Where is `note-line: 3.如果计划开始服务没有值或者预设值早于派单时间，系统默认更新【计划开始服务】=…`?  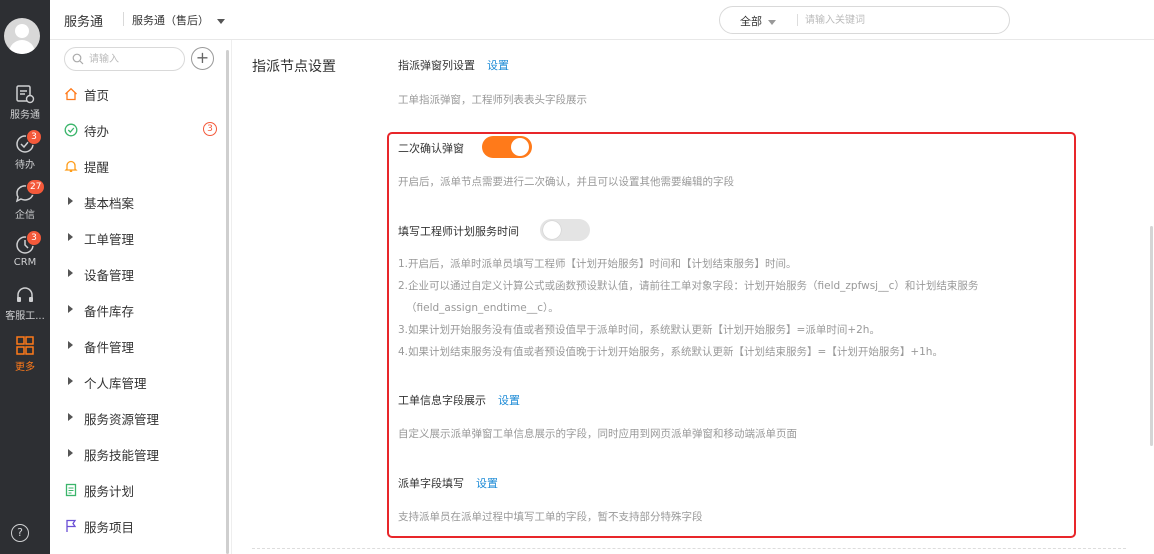
note-line: 3.如果计划开始服务没有值或者预设值早于派单时间，系统默认更新【计划开始服务】=… is located at coordinates (639, 330).